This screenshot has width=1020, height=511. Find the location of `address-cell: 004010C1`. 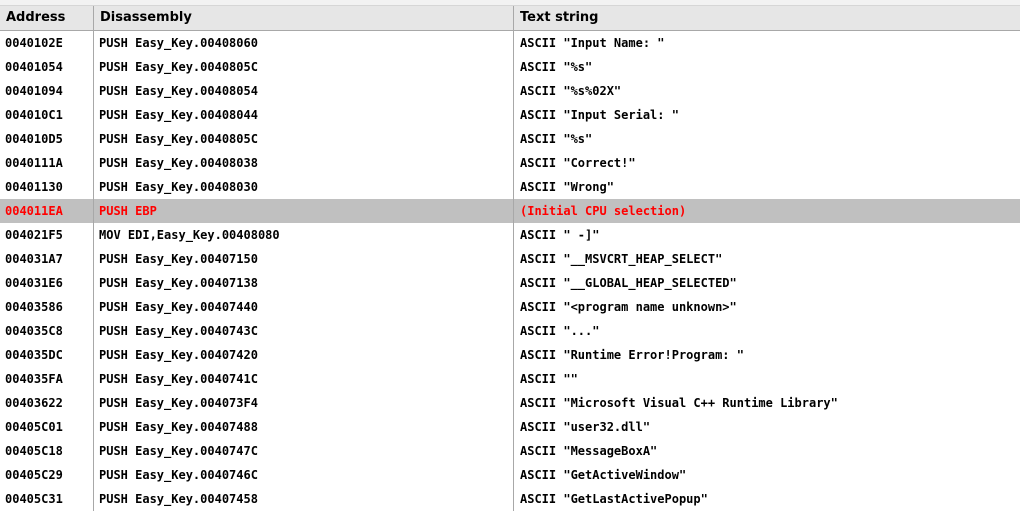

address-cell: 004010C1 is located at coordinates (47, 115).